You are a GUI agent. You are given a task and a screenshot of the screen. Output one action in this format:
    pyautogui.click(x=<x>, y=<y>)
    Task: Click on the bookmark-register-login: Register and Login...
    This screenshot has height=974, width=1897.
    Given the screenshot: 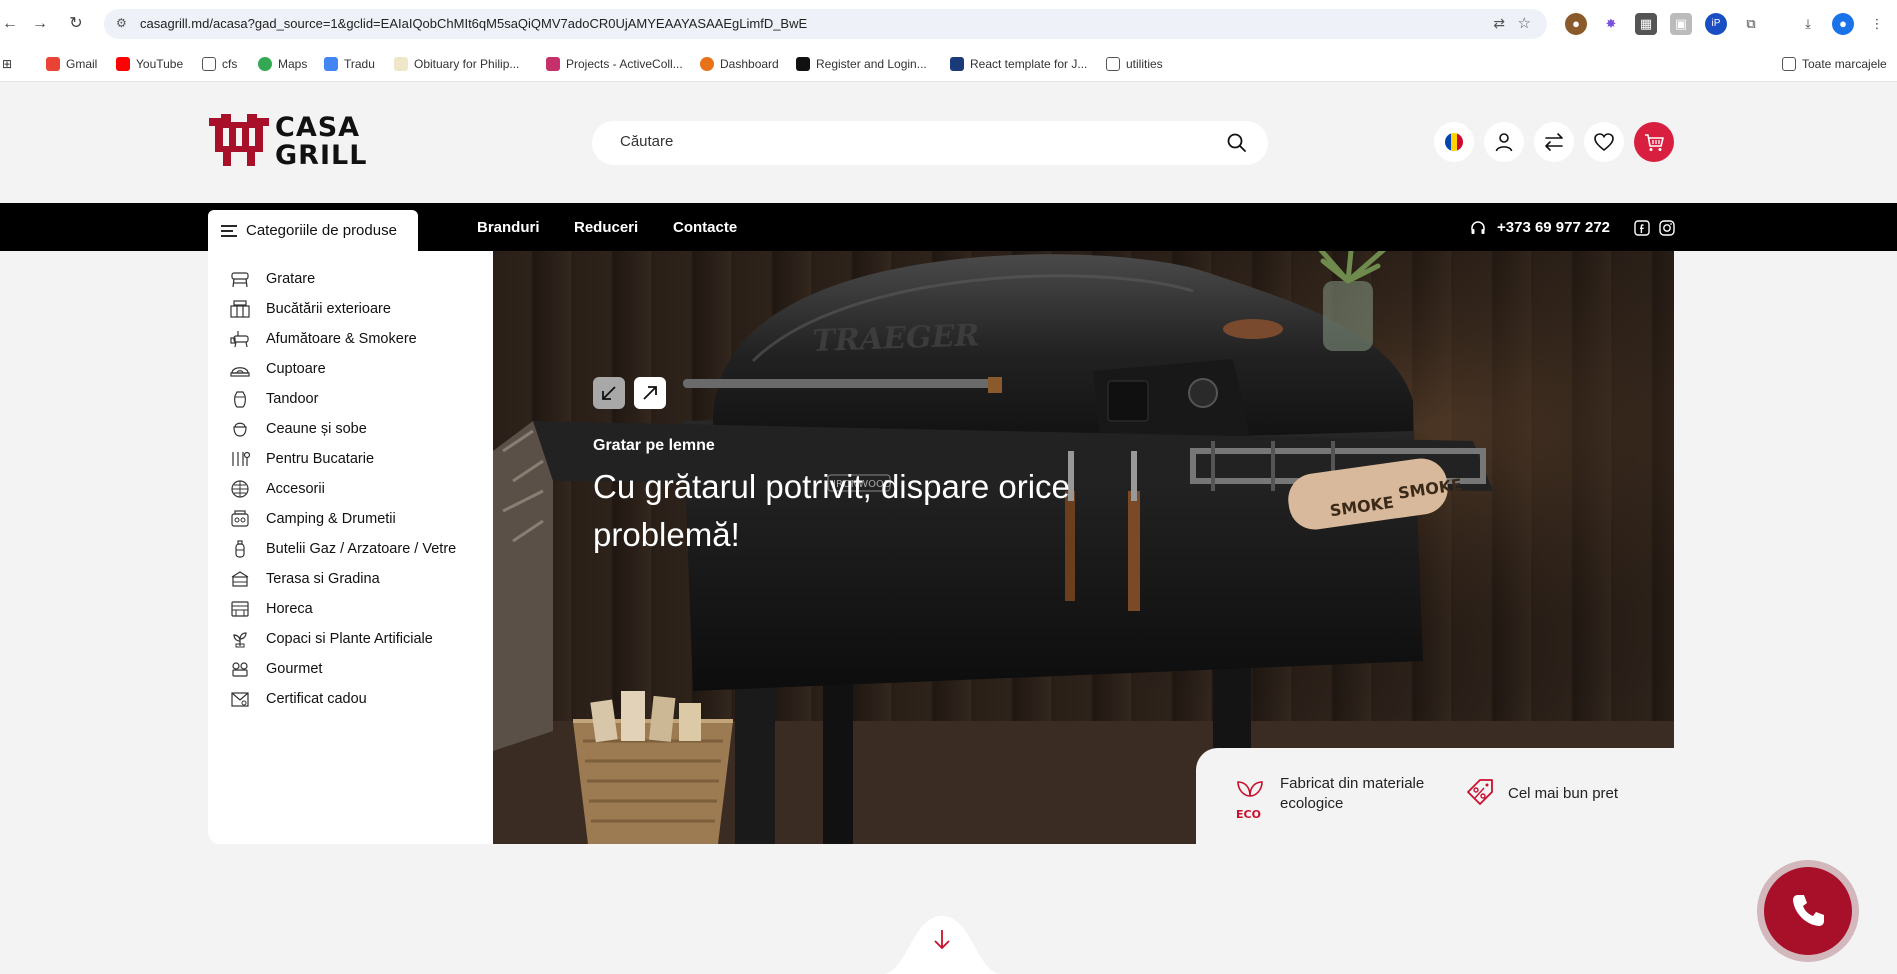 What is the action you would take?
    pyautogui.click(x=861, y=64)
    